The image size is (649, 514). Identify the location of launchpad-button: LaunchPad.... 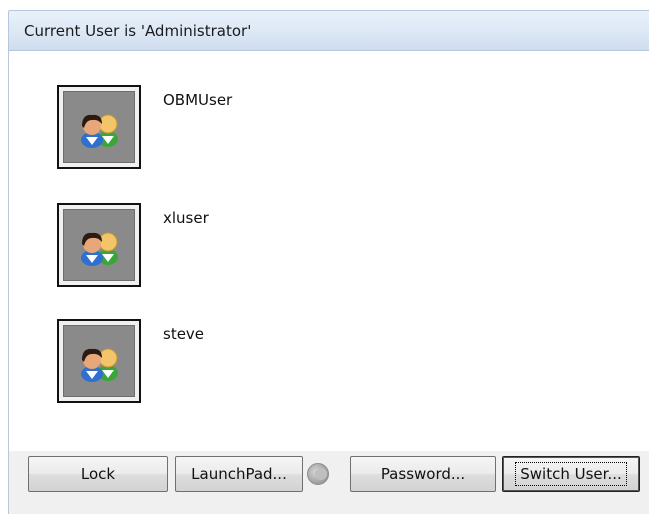
(239, 474).